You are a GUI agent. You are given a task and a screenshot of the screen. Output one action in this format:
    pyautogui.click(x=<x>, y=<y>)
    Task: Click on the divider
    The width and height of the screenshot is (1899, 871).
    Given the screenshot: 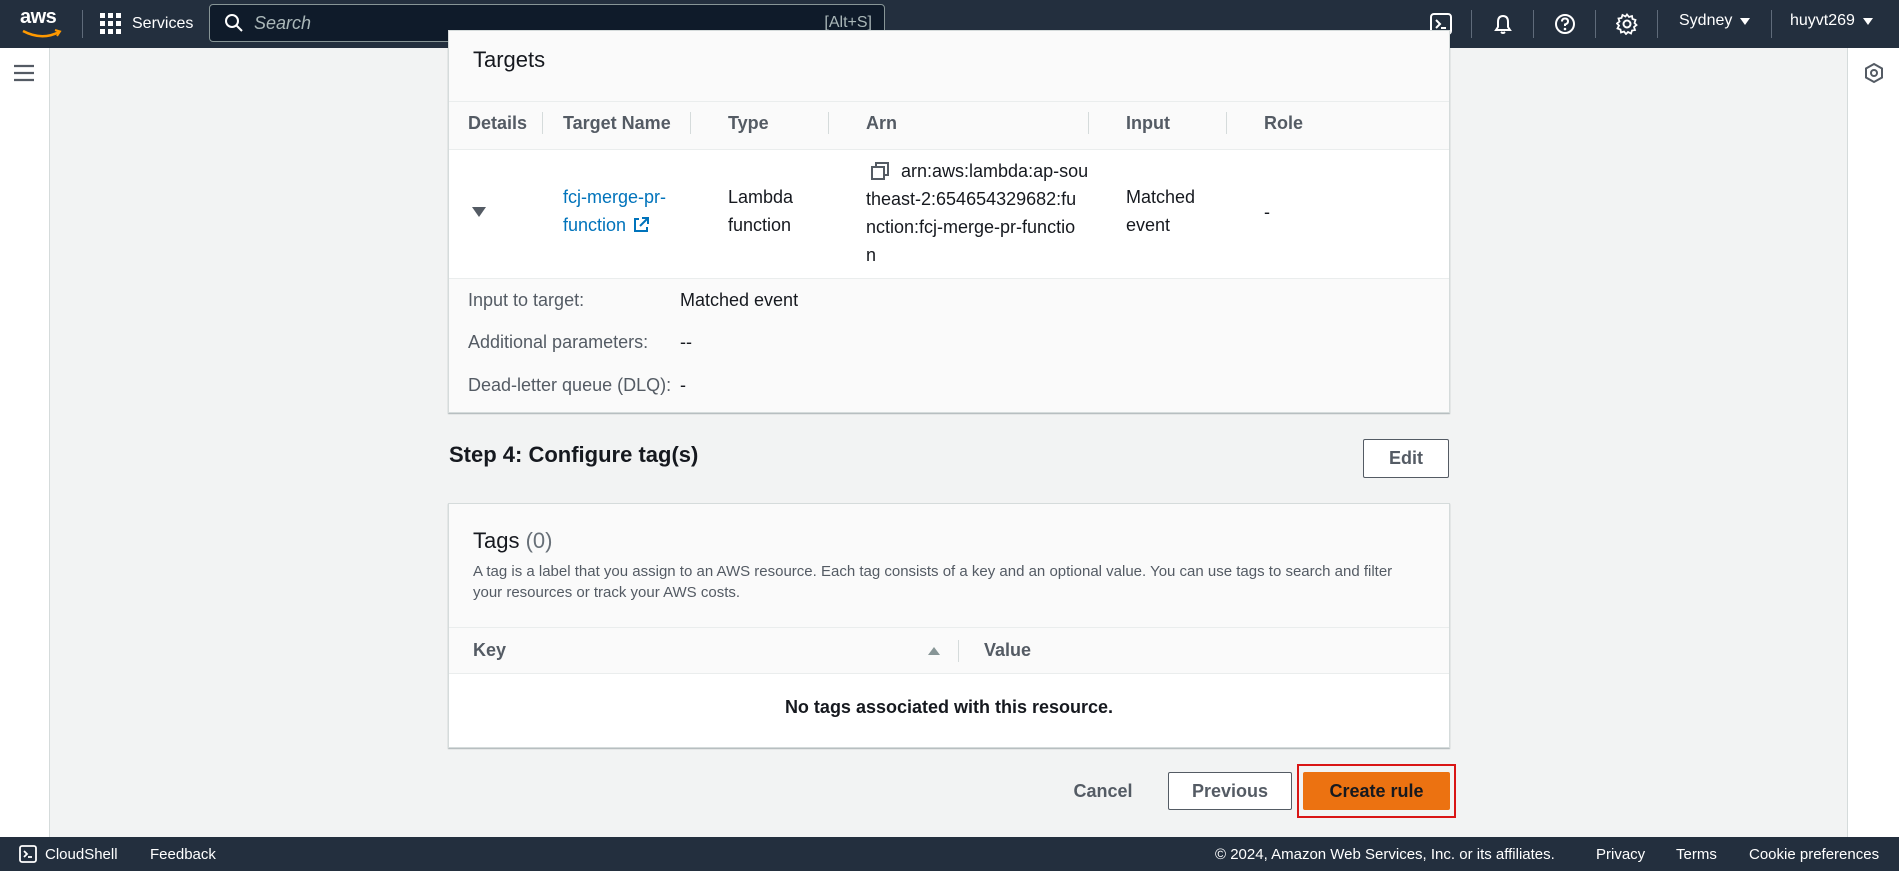 What is the action you would take?
    pyautogui.click(x=949, y=101)
    